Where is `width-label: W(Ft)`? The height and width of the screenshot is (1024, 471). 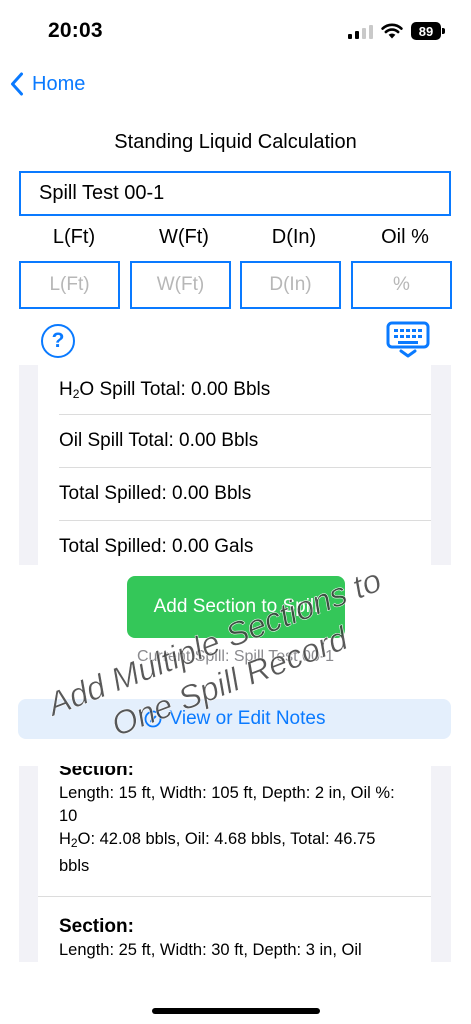
width-label: W(Ft) is located at coordinates (184, 237).